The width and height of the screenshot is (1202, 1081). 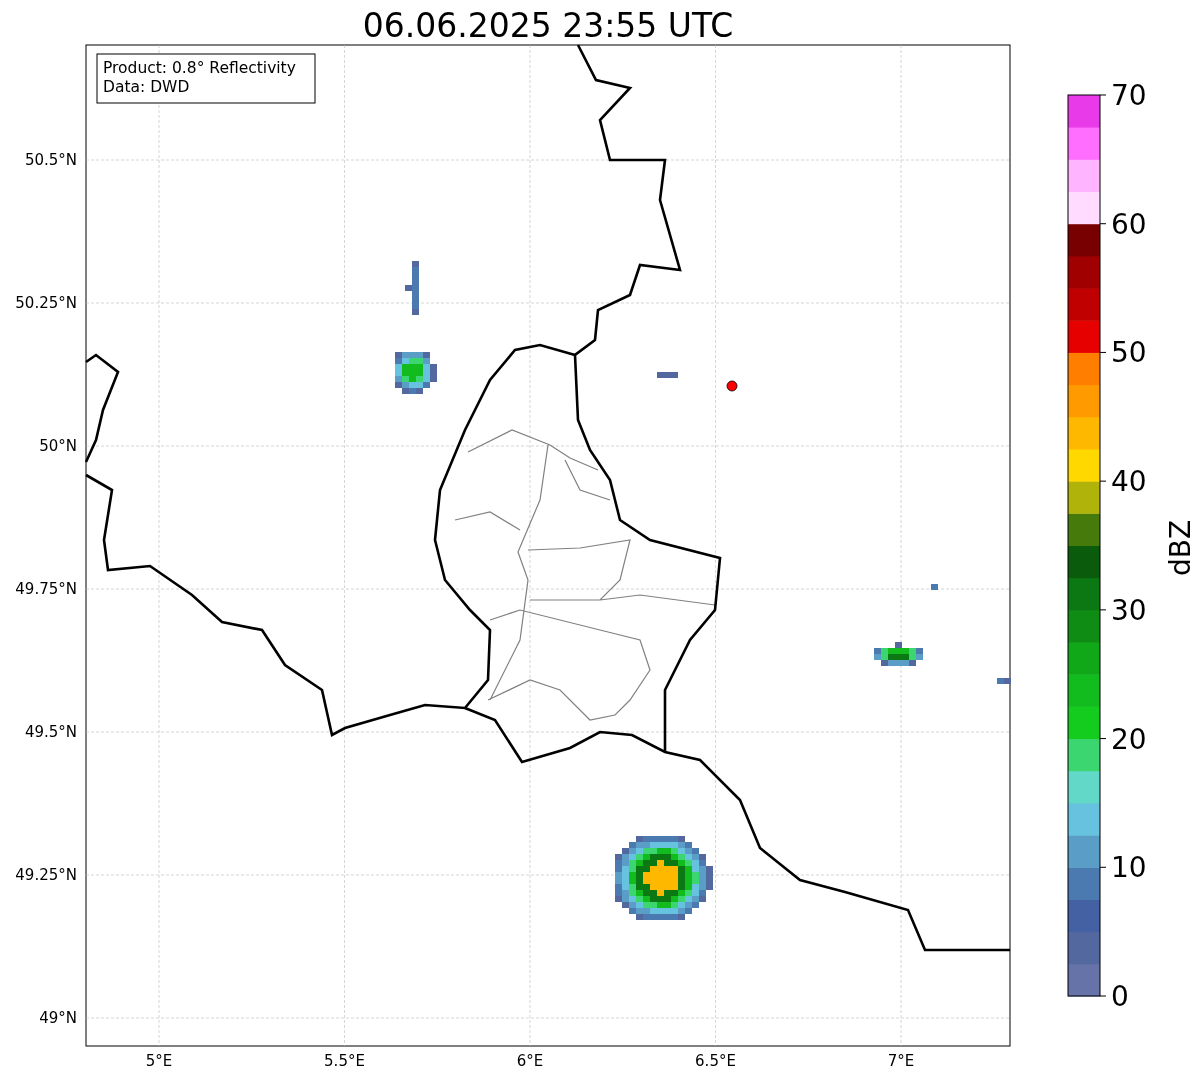 What do you see at coordinates (146, 87) in the screenshot?
I see `info-text: Data: DWD` at bounding box center [146, 87].